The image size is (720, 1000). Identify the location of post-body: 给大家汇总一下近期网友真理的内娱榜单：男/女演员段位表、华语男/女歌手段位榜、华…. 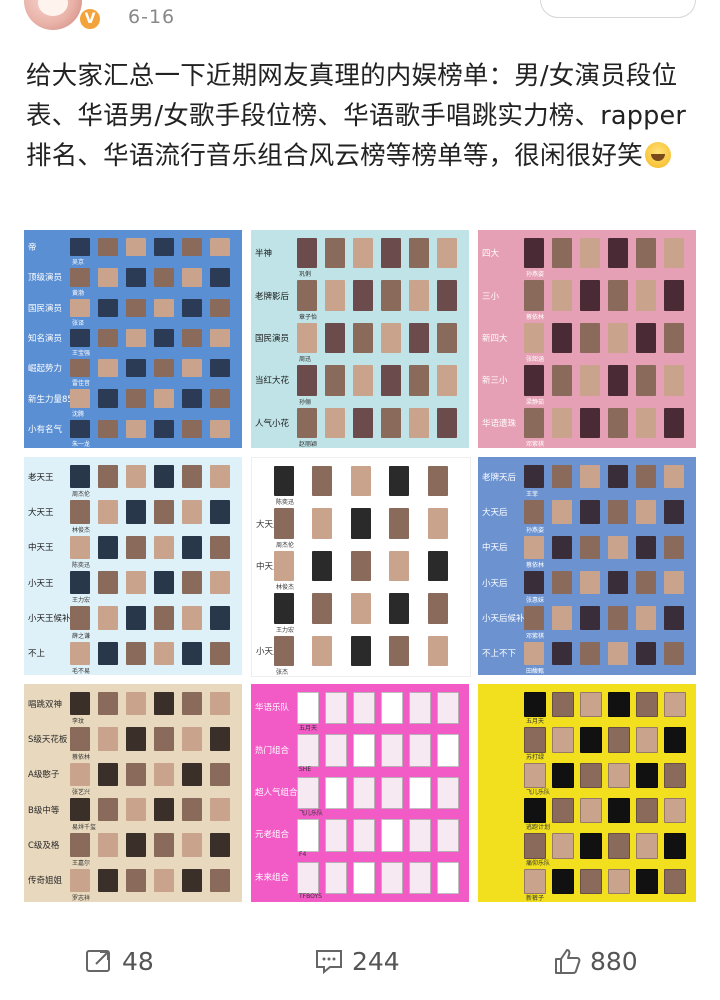
(356, 116).